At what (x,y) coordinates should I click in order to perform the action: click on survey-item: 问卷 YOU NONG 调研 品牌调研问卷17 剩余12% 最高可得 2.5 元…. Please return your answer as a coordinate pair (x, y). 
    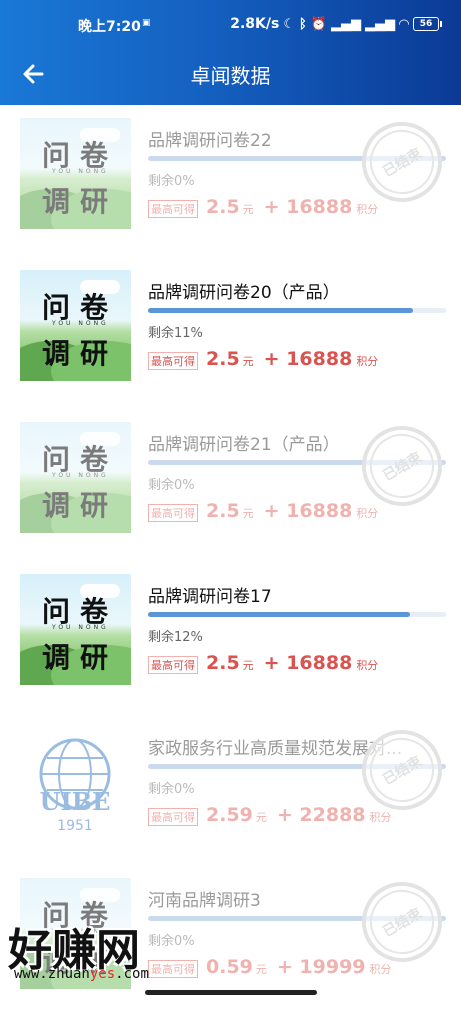
    Looking at the image, I should click on (230, 650).